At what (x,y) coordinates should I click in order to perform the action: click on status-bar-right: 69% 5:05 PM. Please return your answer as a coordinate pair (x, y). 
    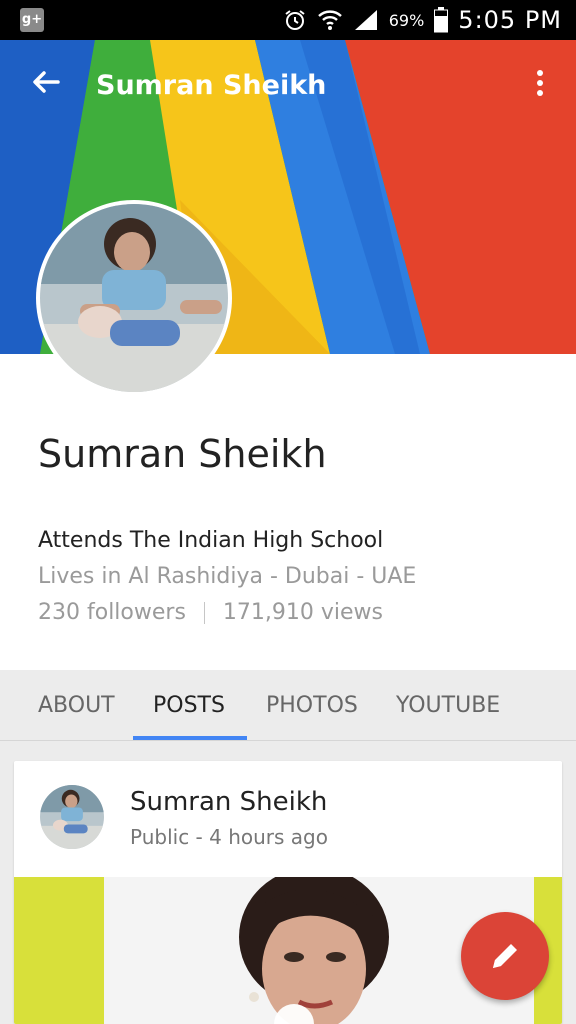
    Looking at the image, I should click on (422, 20).